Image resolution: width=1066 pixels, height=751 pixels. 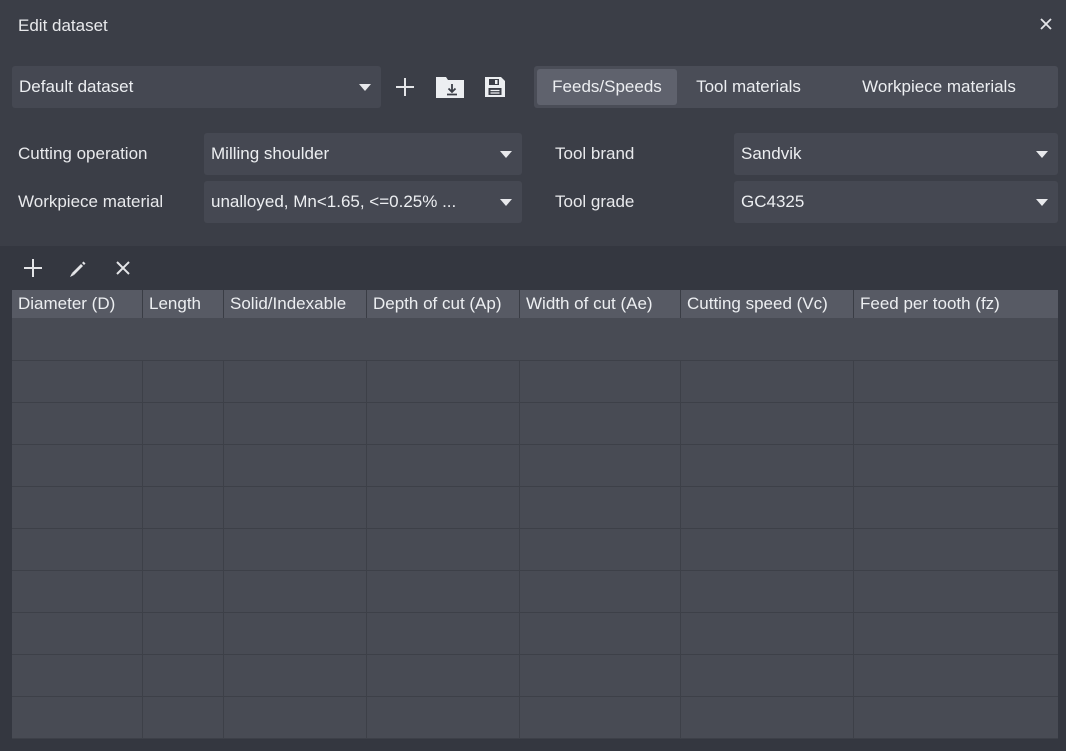 I want to click on folder-import-icon, so click(x=450, y=87).